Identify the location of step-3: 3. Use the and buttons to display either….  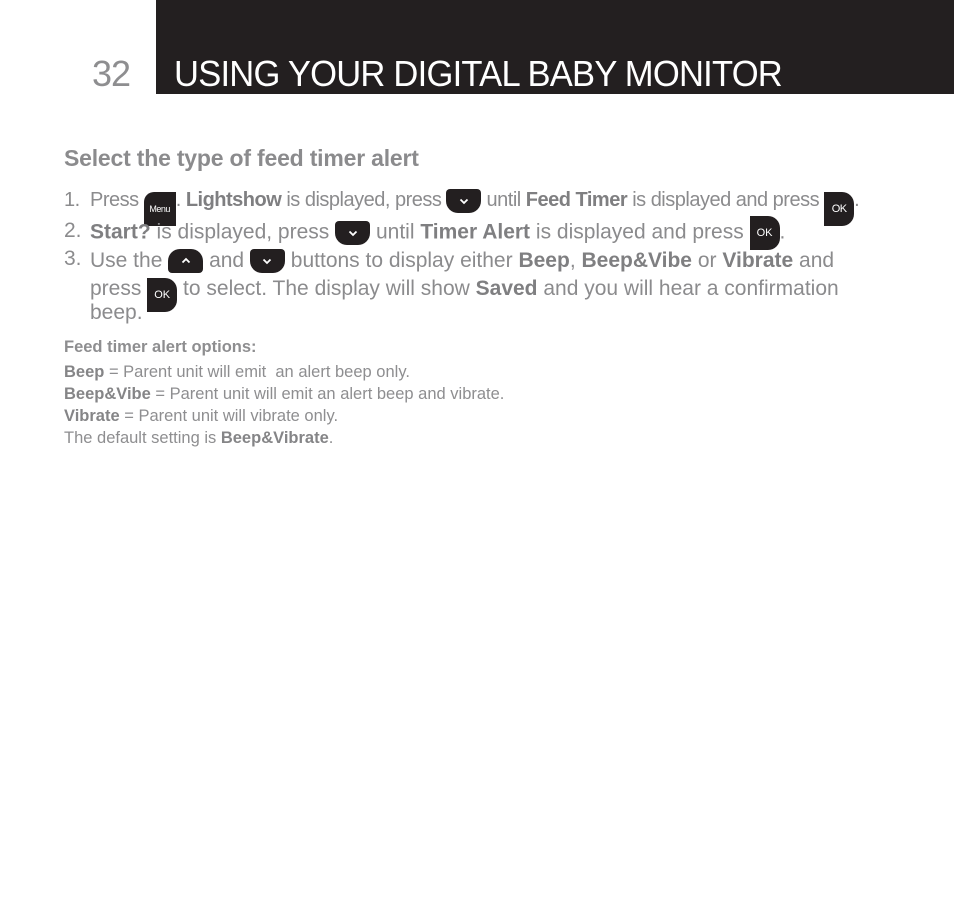
(484, 285).